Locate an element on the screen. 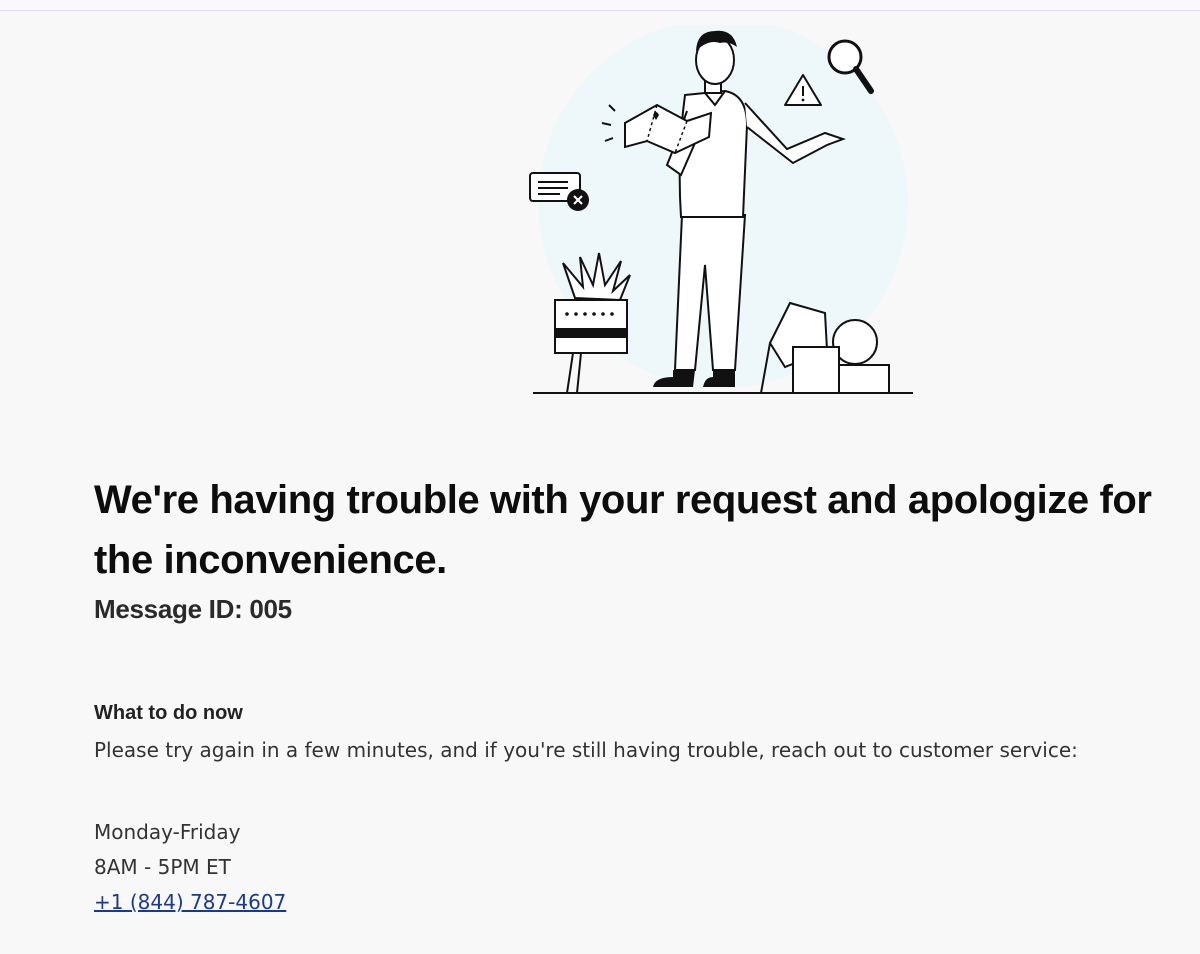  service-hours: 8AM - 5PM ET is located at coordinates (162, 867).